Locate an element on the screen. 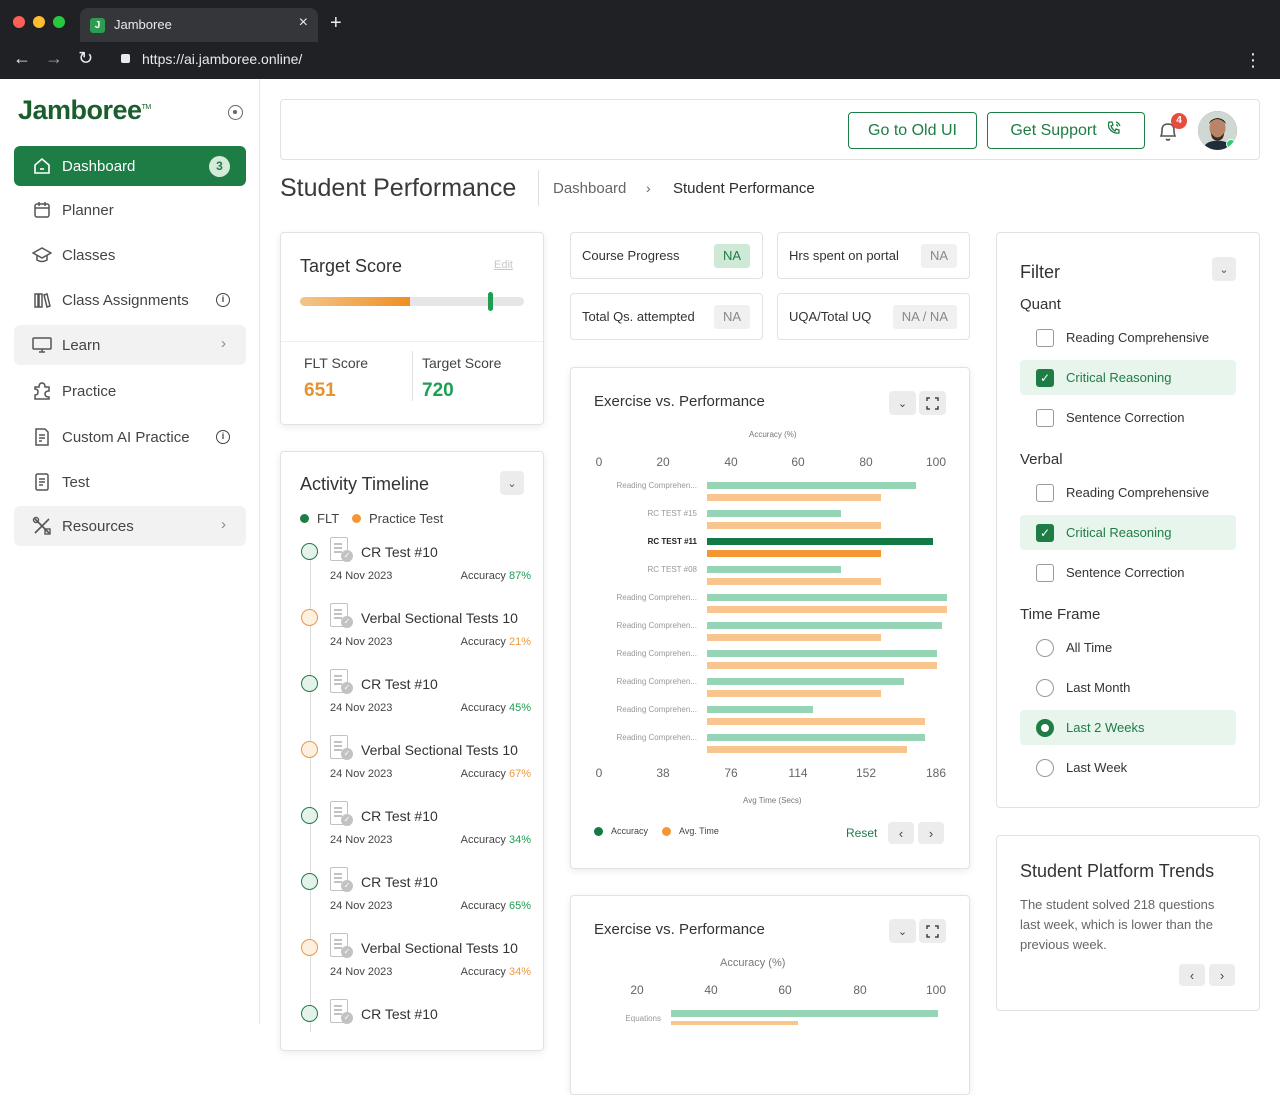 The width and height of the screenshot is (1280, 1095). target-score-slider is located at coordinates (412, 301).